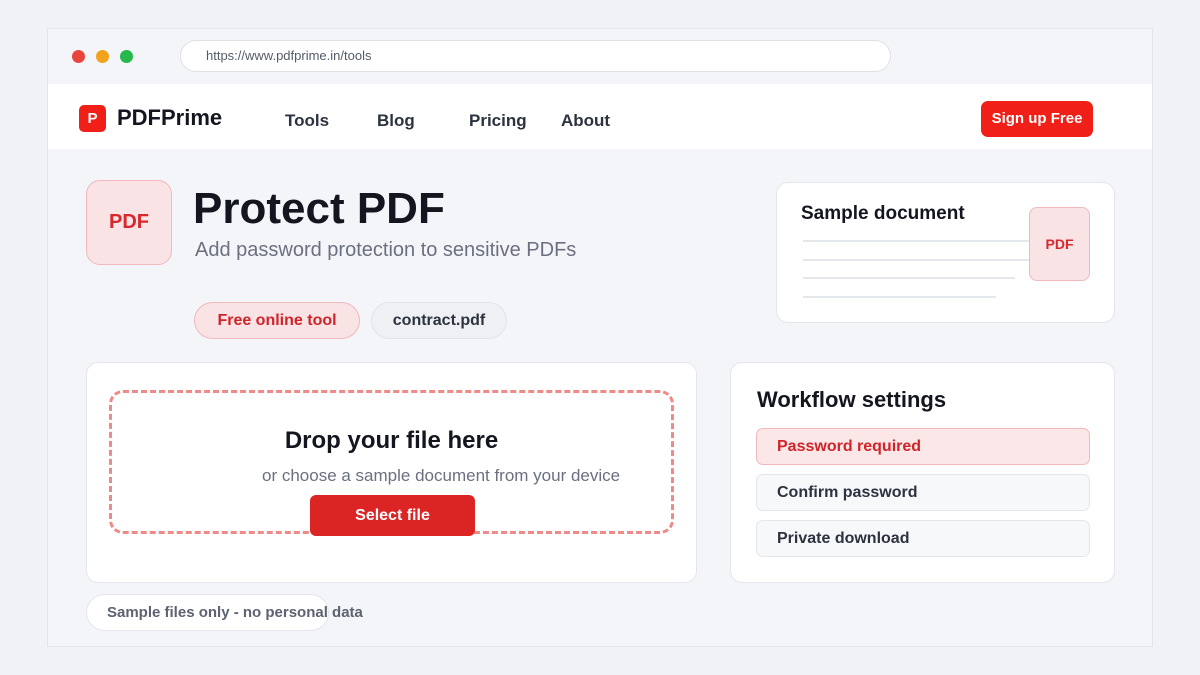  What do you see at coordinates (585, 121) in the screenshot?
I see `nav-link-about: About` at bounding box center [585, 121].